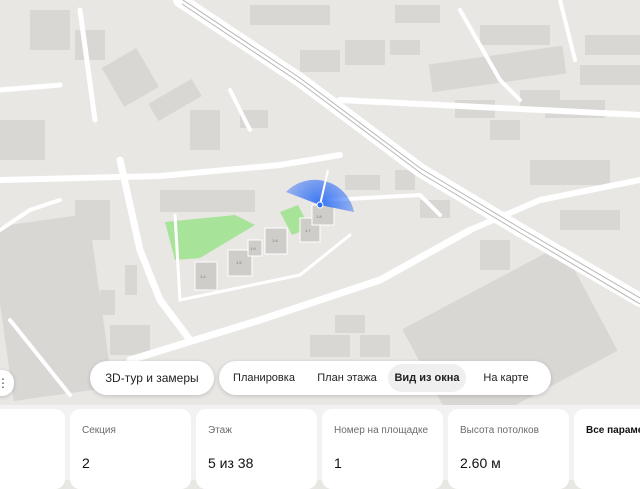 The width and height of the screenshot is (640, 489). I want to click on tab-label: План этажа, so click(347, 378).